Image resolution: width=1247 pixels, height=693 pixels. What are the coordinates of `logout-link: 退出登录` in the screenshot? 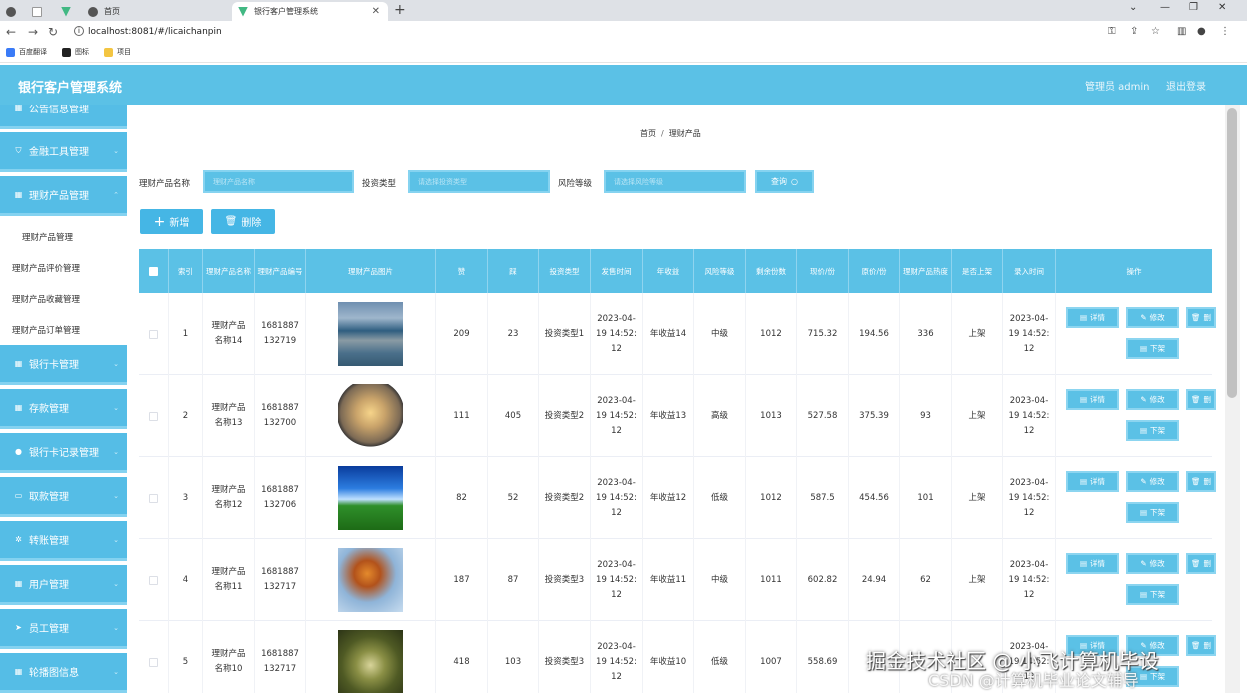 It's located at (1186, 85).